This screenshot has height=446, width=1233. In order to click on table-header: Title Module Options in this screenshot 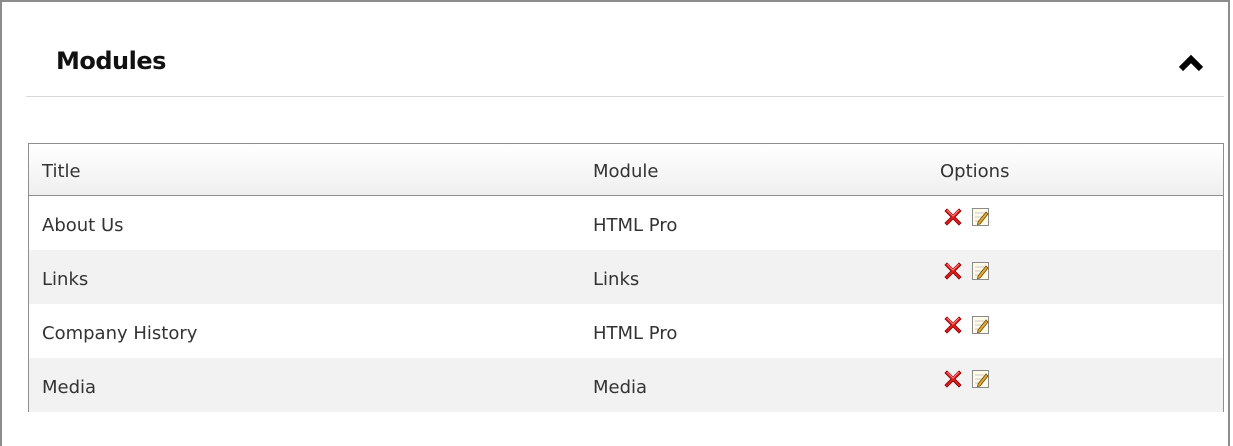, I will do `click(626, 170)`.